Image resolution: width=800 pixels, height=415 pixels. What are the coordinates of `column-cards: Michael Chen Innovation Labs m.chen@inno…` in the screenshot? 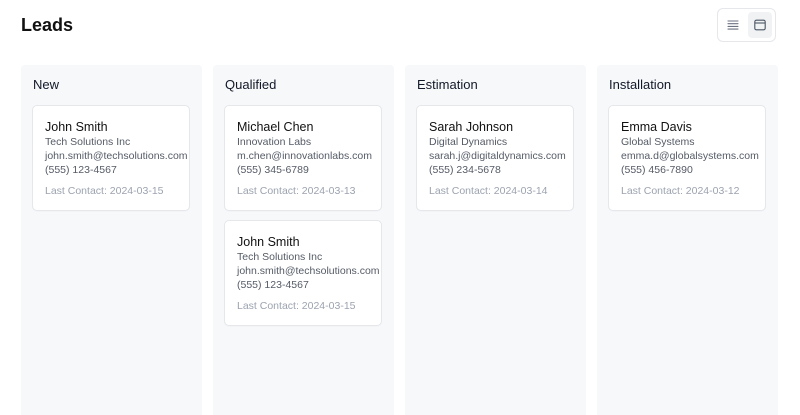 It's located at (303, 220).